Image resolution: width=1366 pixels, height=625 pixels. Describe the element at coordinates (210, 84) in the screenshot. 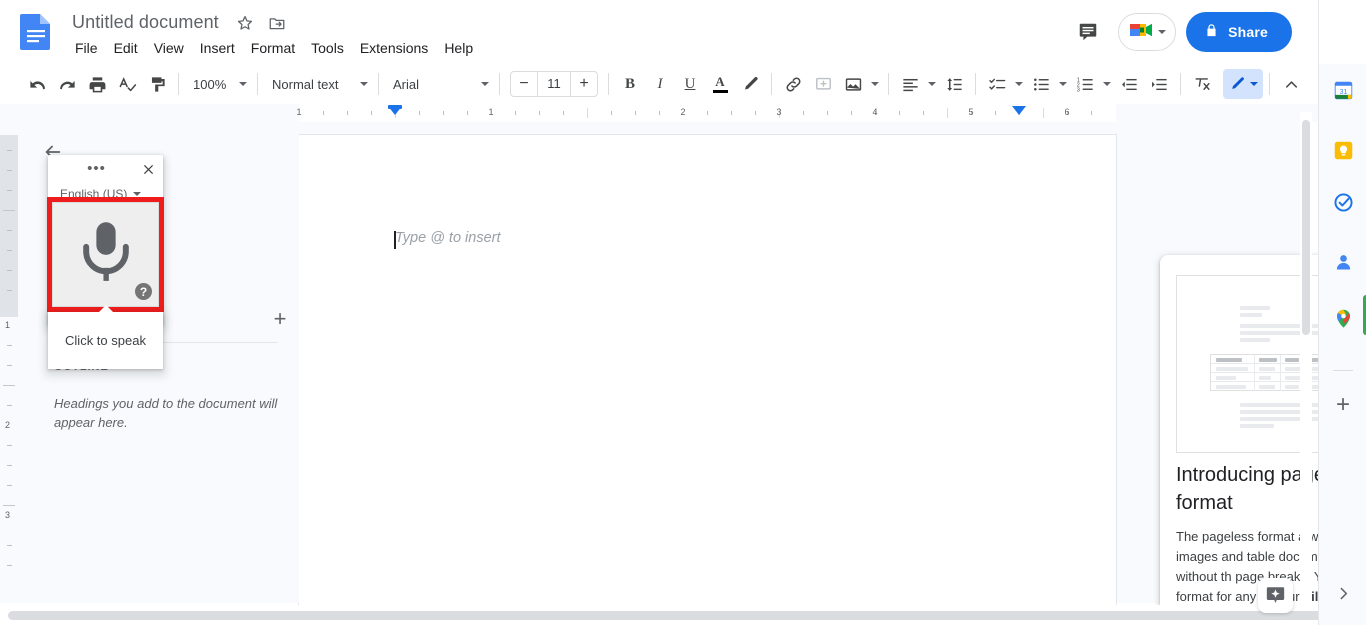

I see `zoom-value: 100%` at that location.